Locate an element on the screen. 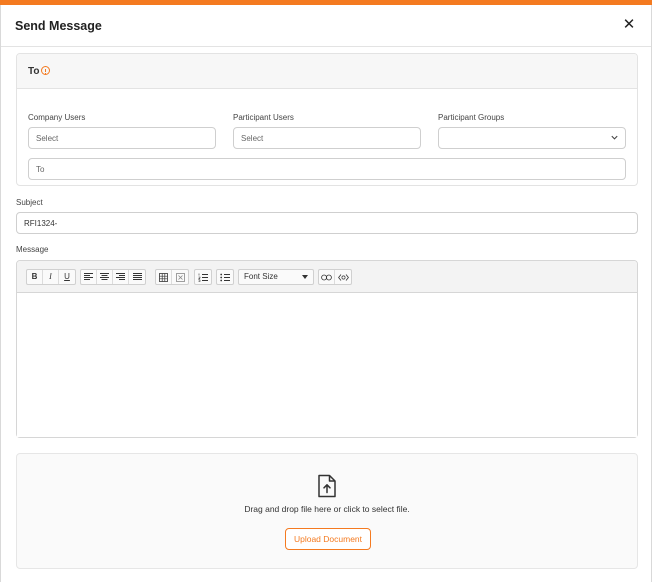 This screenshot has width=652, height=582. link-icon is located at coordinates (326, 277).